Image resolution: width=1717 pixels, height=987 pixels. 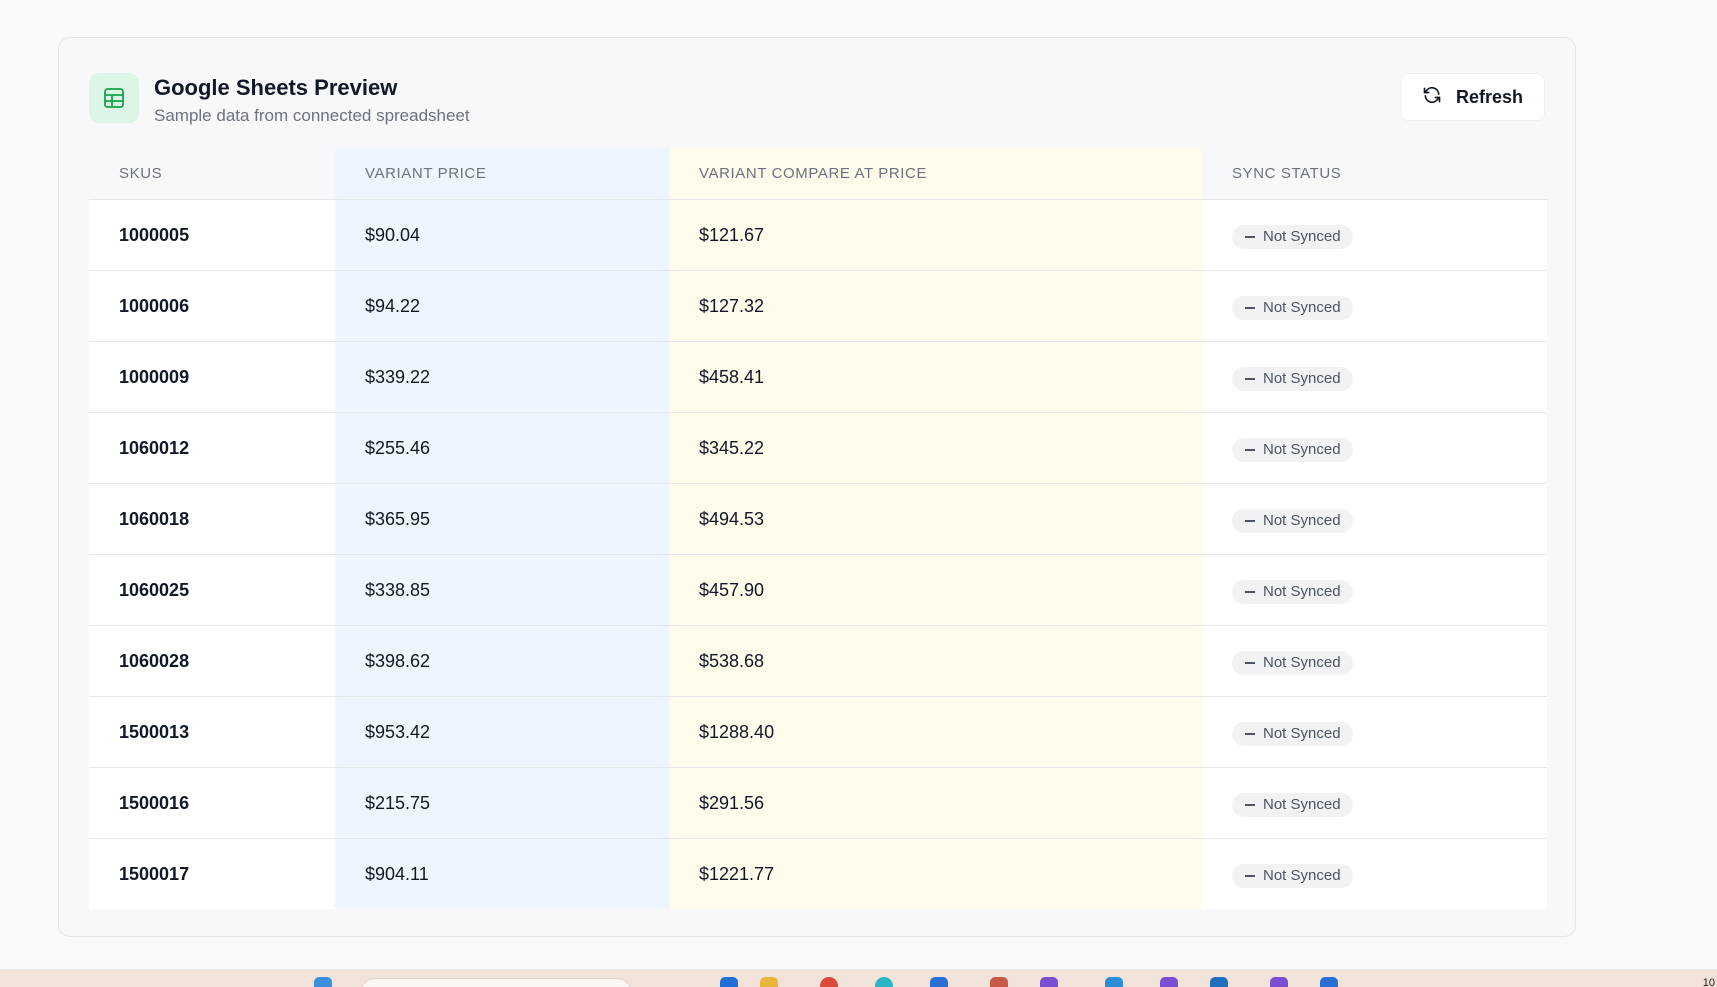 I want to click on compare-price-cell: $1221.77, so click(x=935, y=873).